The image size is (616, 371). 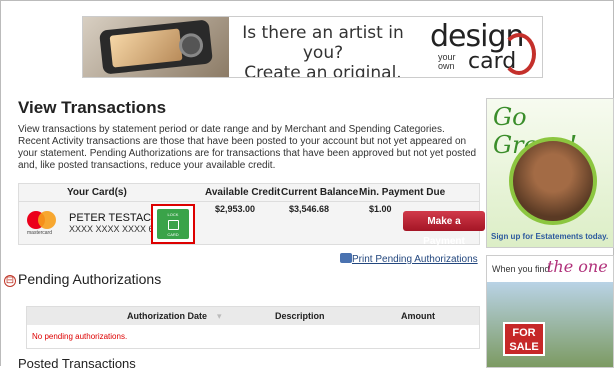 What do you see at coordinates (553, 181) in the screenshot?
I see `ad-photo` at bounding box center [553, 181].